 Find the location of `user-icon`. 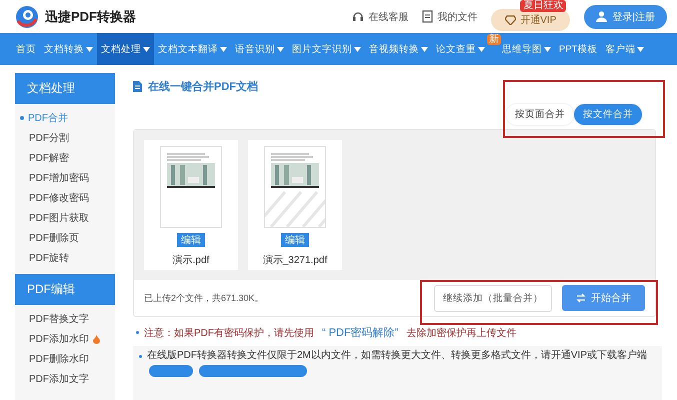

user-icon is located at coordinates (602, 16).